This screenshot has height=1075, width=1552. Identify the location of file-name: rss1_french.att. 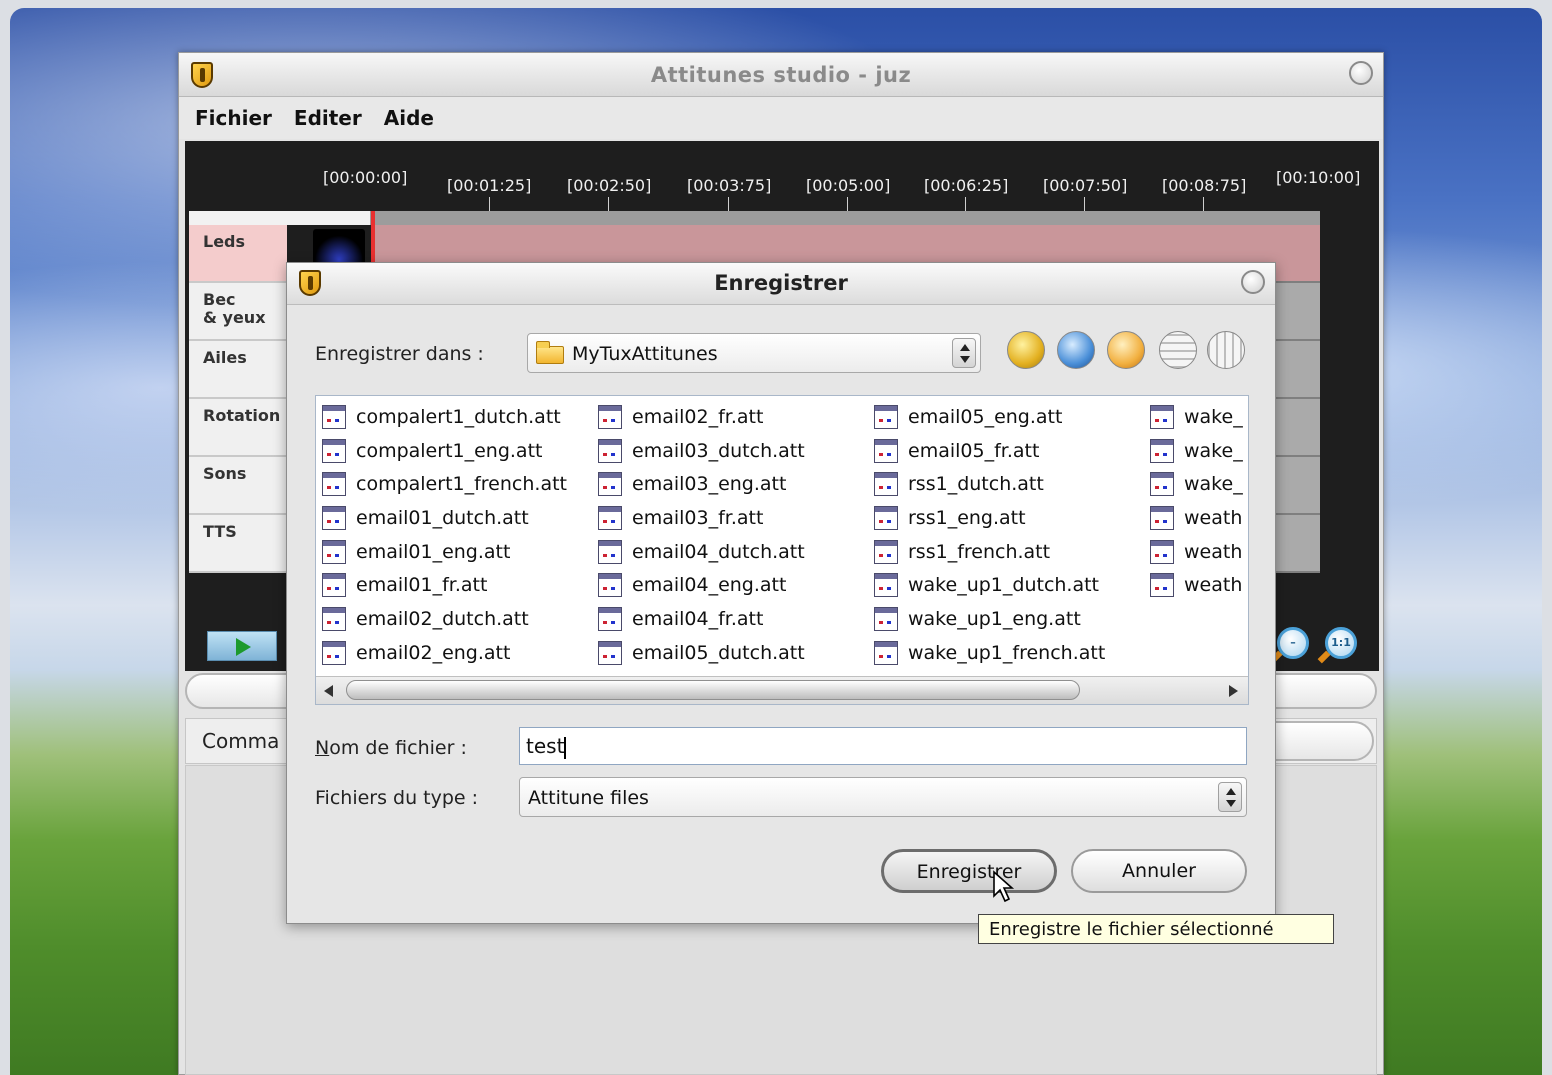
(979, 551).